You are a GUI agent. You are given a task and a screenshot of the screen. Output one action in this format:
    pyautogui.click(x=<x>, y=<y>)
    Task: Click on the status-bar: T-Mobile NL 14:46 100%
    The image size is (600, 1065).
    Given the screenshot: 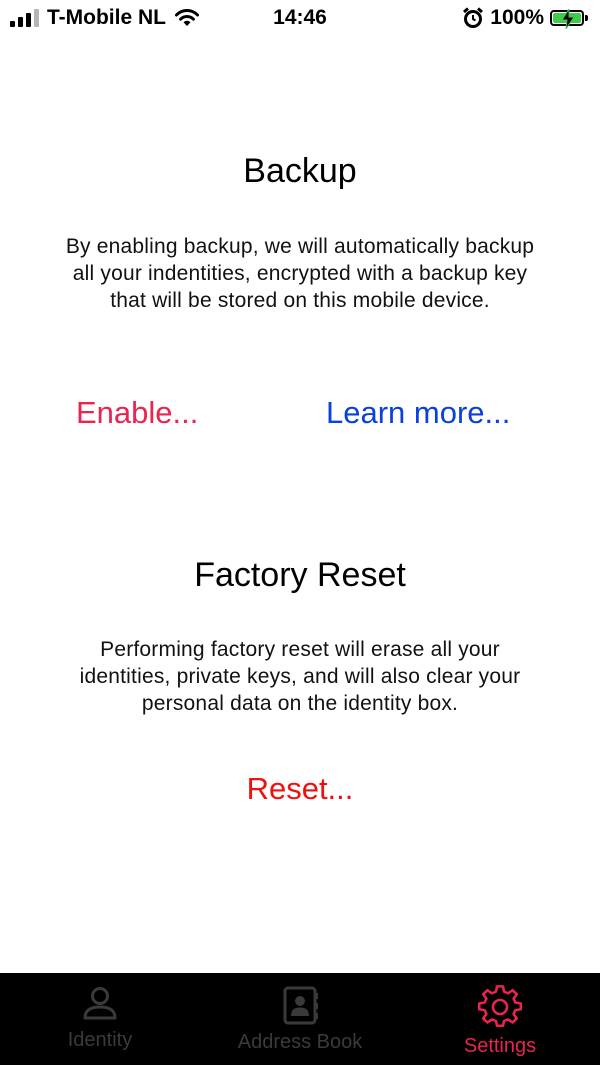 What is the action you would take?
    pyautogui.click(x=300, y=20)
    